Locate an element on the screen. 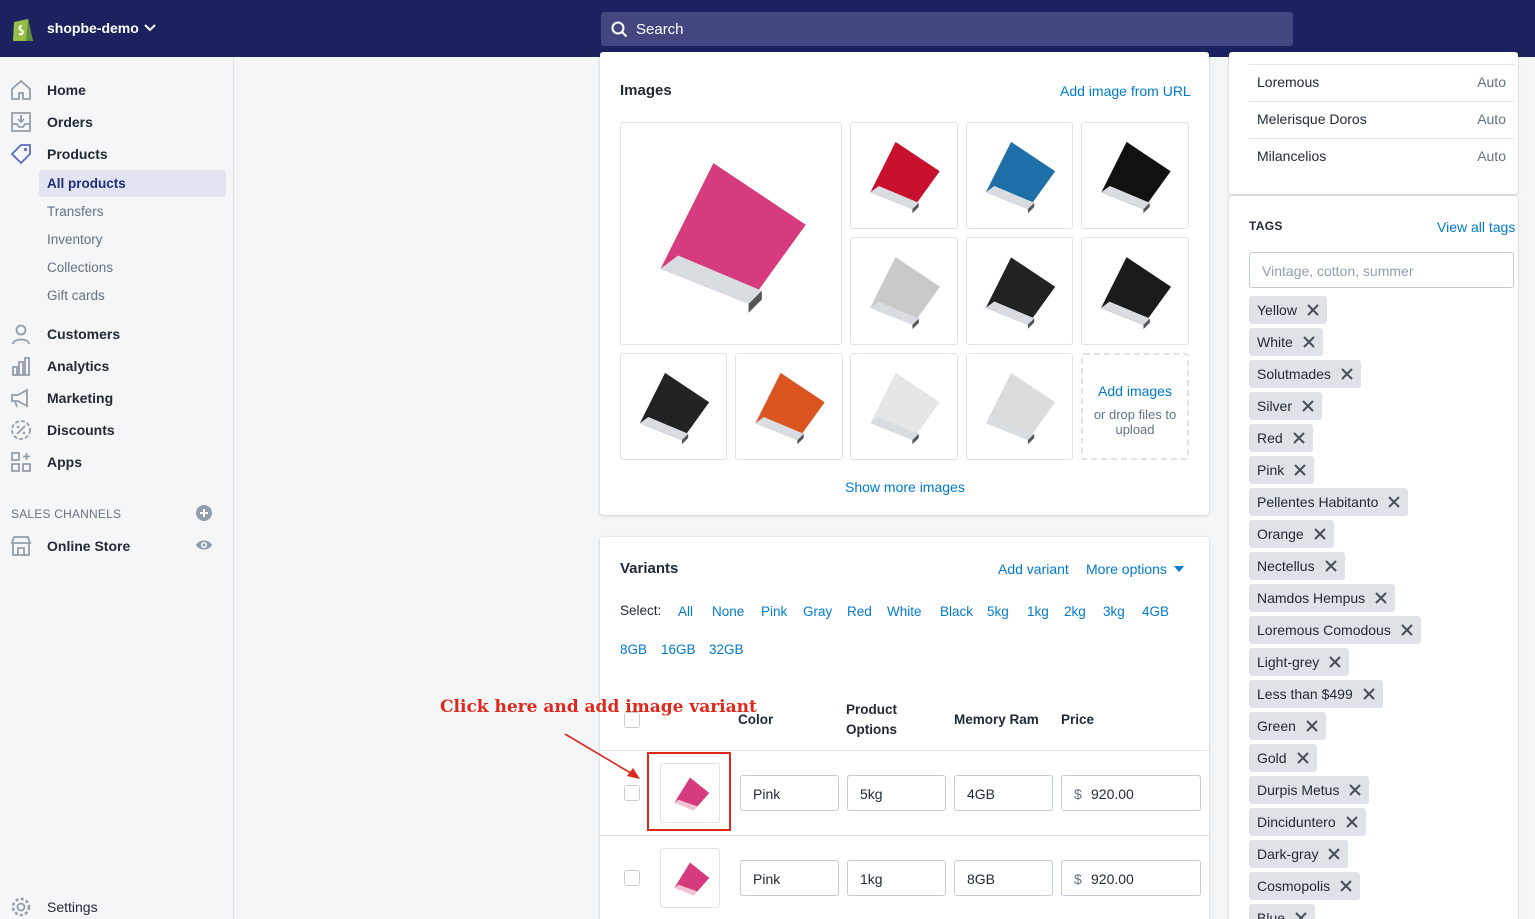  tag-chip: Red is located at coordinates (1281, 438).